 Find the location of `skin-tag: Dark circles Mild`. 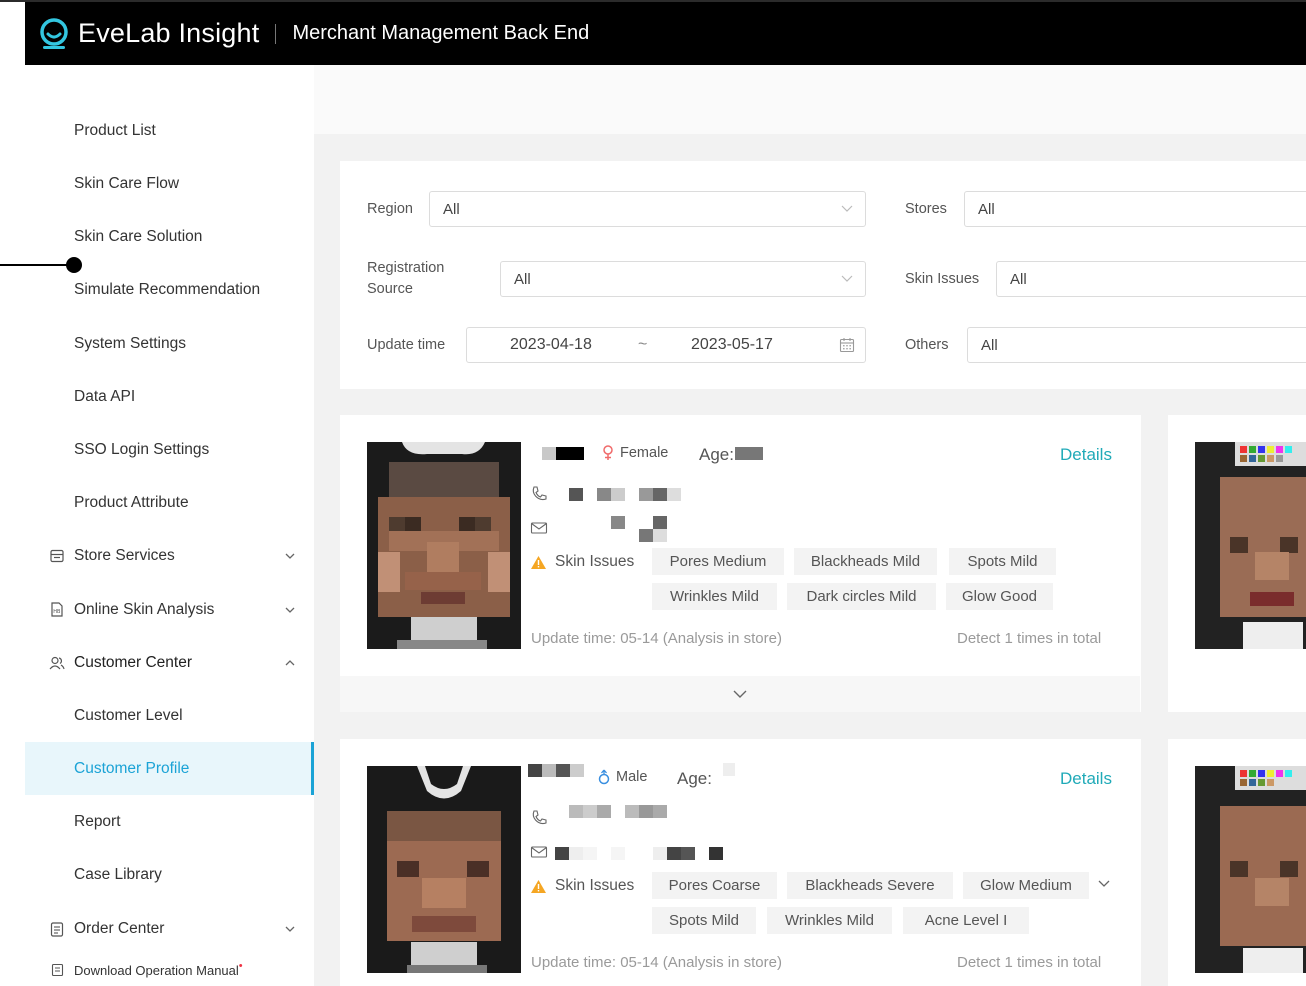

skin-tag: Dark circles Mild is located at coordinates (861, 596).